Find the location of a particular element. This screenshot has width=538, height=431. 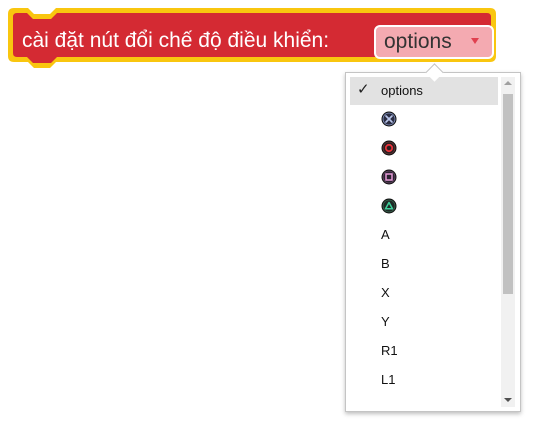

menu-scrollbar is located at coordinates (508, 242).